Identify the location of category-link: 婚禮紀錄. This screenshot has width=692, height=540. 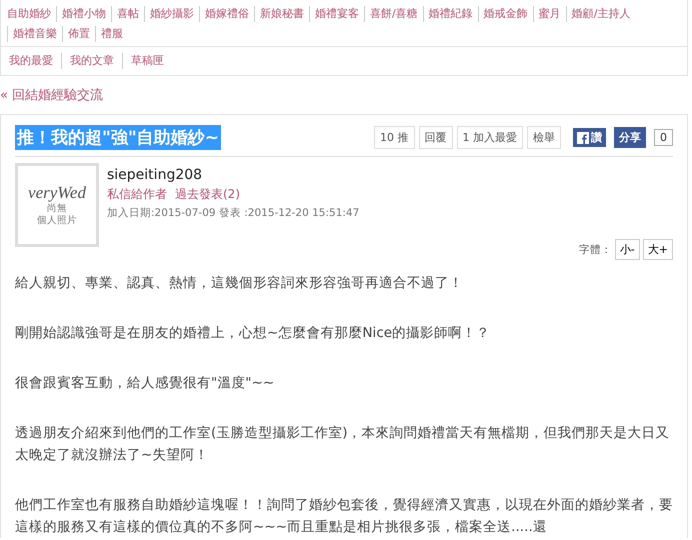
(450, 14).